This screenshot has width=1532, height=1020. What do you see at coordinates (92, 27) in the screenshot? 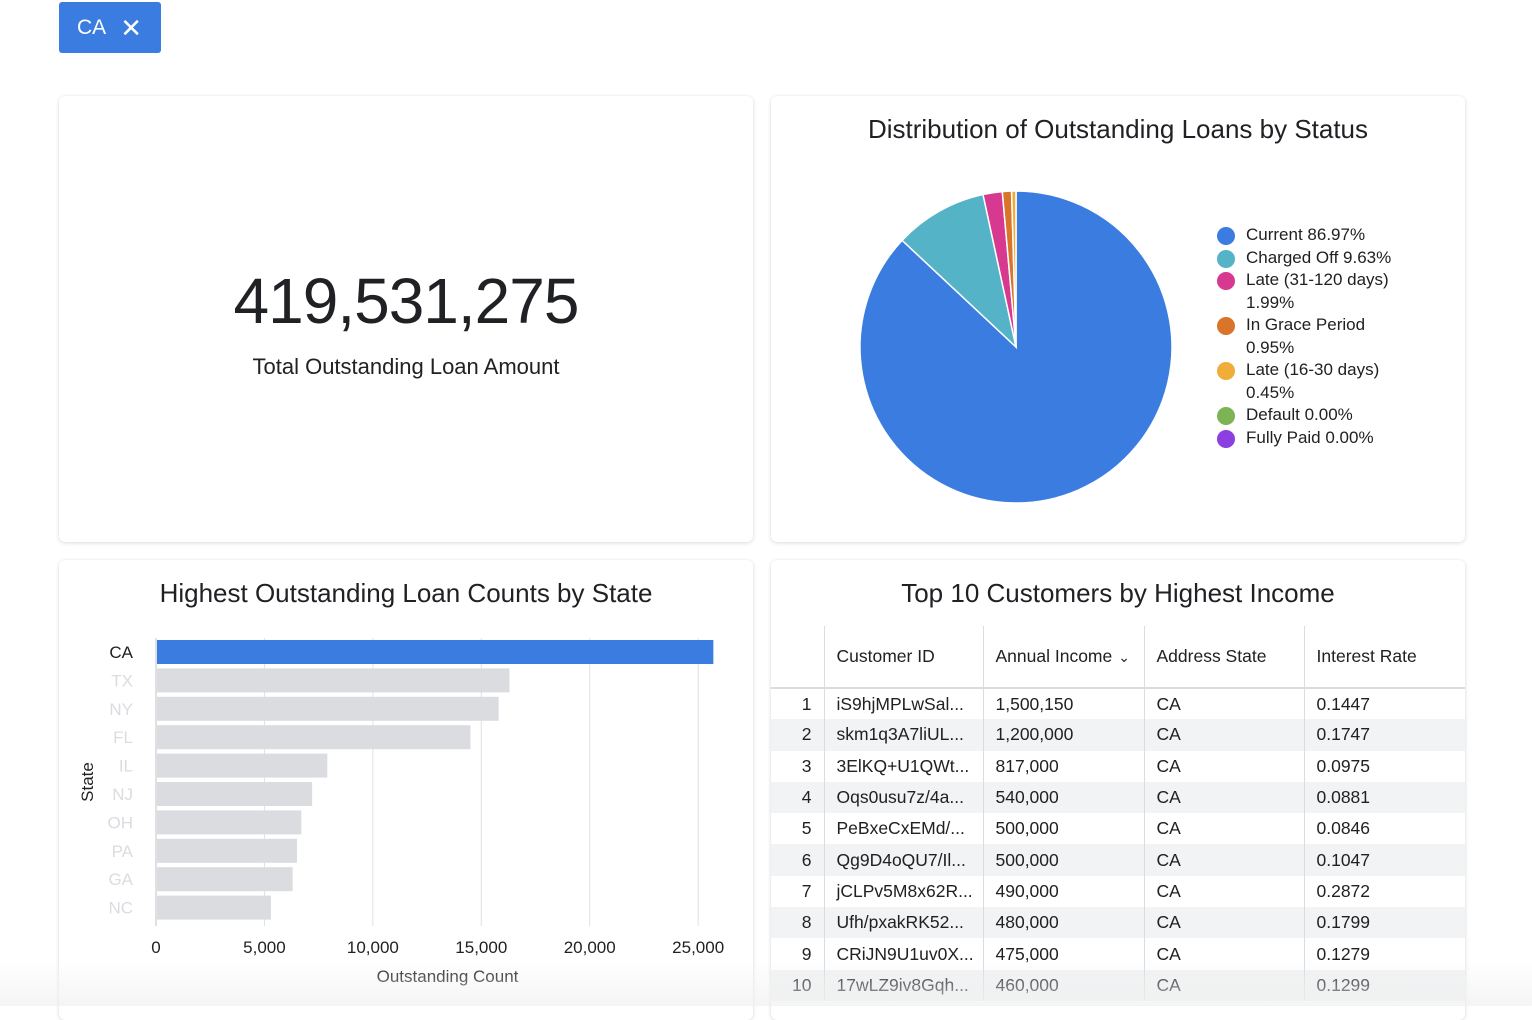
I see `filter-chip-label: CA` at bounding box center [92, 27].